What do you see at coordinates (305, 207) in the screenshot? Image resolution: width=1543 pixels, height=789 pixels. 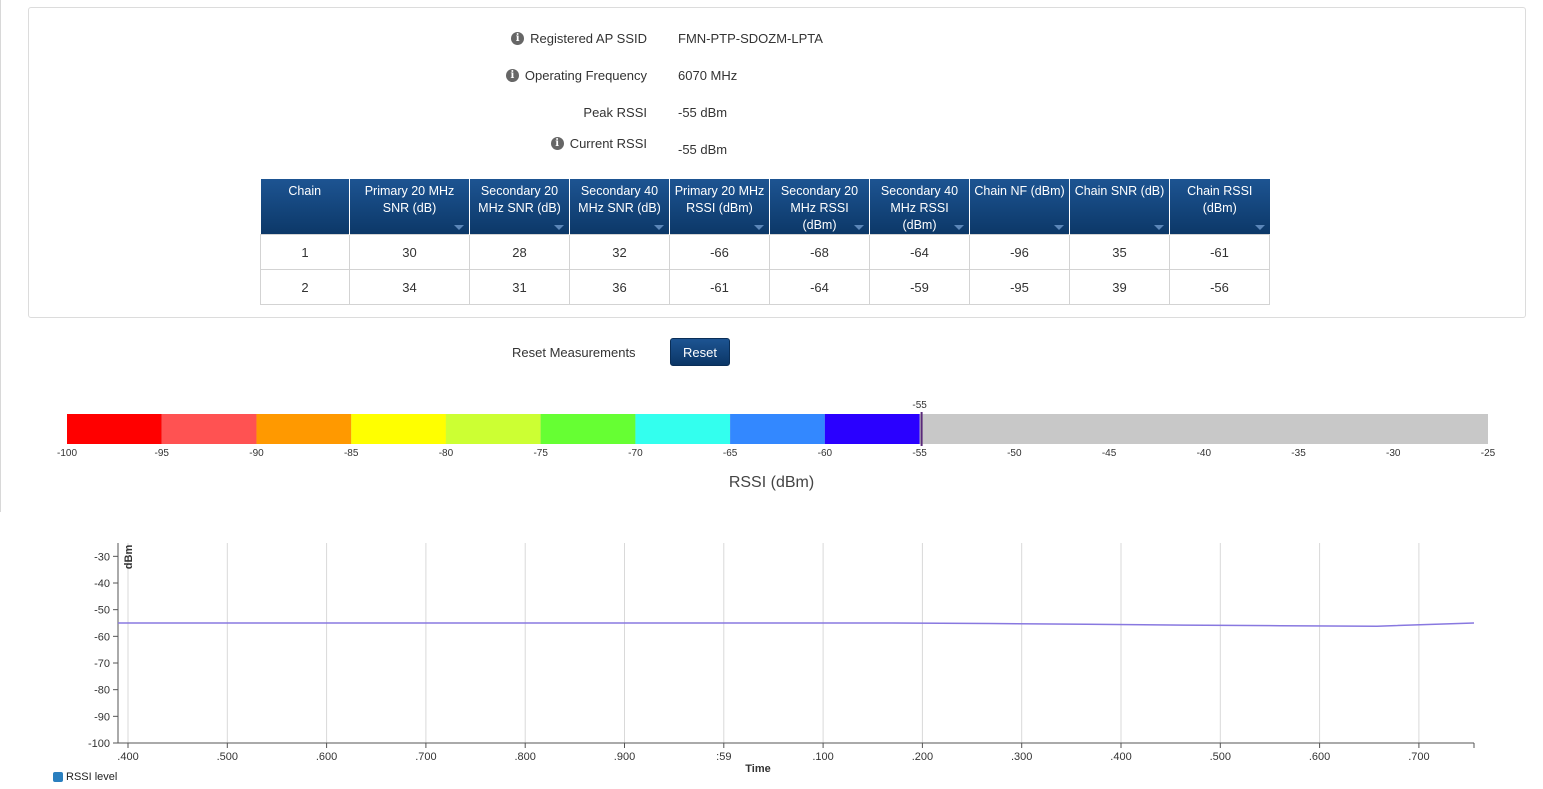 I see `column-header: Chain` at bounding box center [305, 207].